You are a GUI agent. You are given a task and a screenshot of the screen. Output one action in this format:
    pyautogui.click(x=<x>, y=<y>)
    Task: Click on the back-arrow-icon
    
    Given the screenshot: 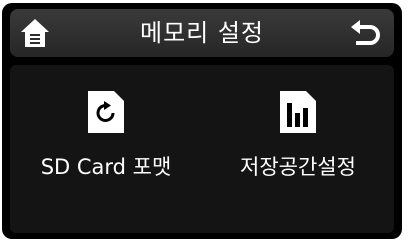 What is the action you would take?
    pyautogui.click(x=365, y=32)
    